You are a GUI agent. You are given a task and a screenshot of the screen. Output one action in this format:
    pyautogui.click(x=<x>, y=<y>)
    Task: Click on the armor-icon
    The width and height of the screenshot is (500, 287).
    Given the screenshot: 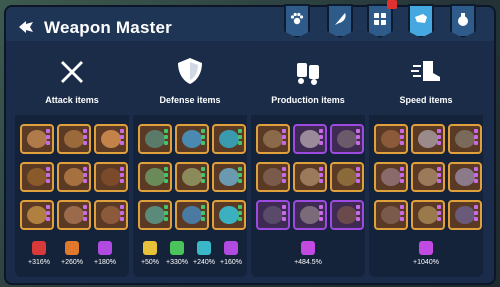 What is the action you would take?
    pyautogui.click(x=380, y=19)
    